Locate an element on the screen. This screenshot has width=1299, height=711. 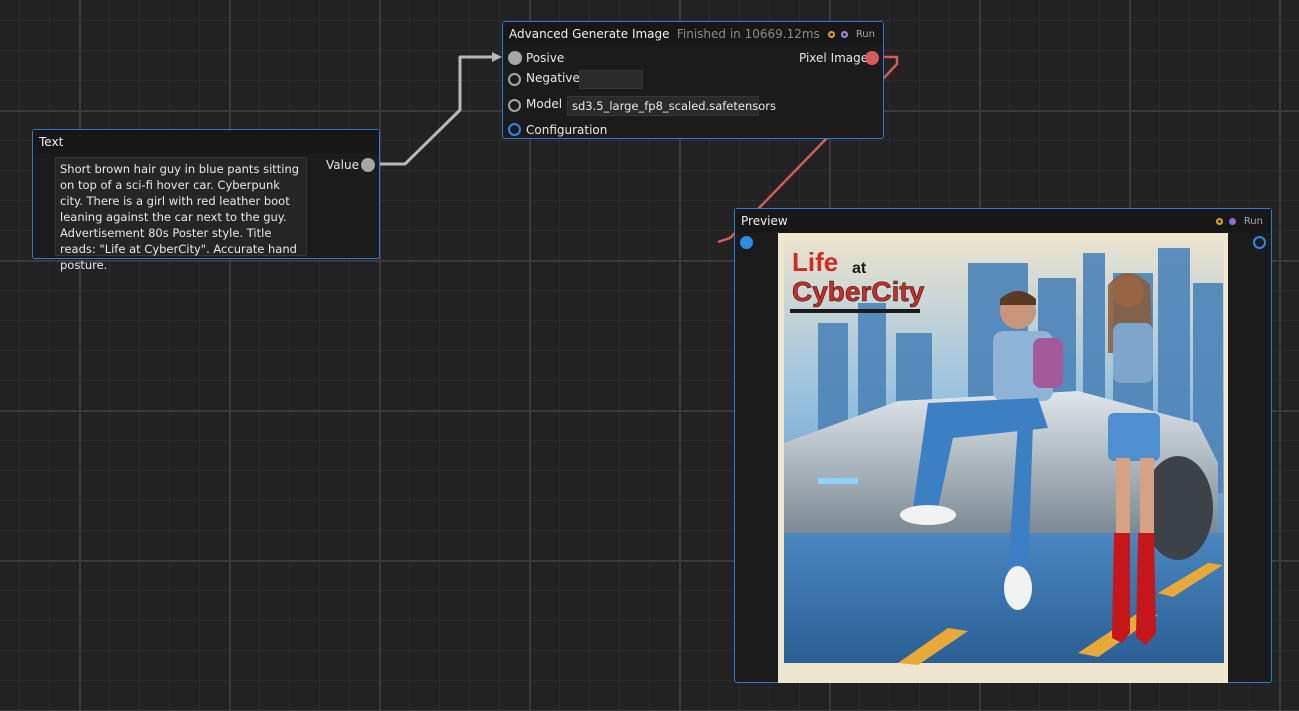
status-orange-ring-icon is located at coordinates (831, 34).